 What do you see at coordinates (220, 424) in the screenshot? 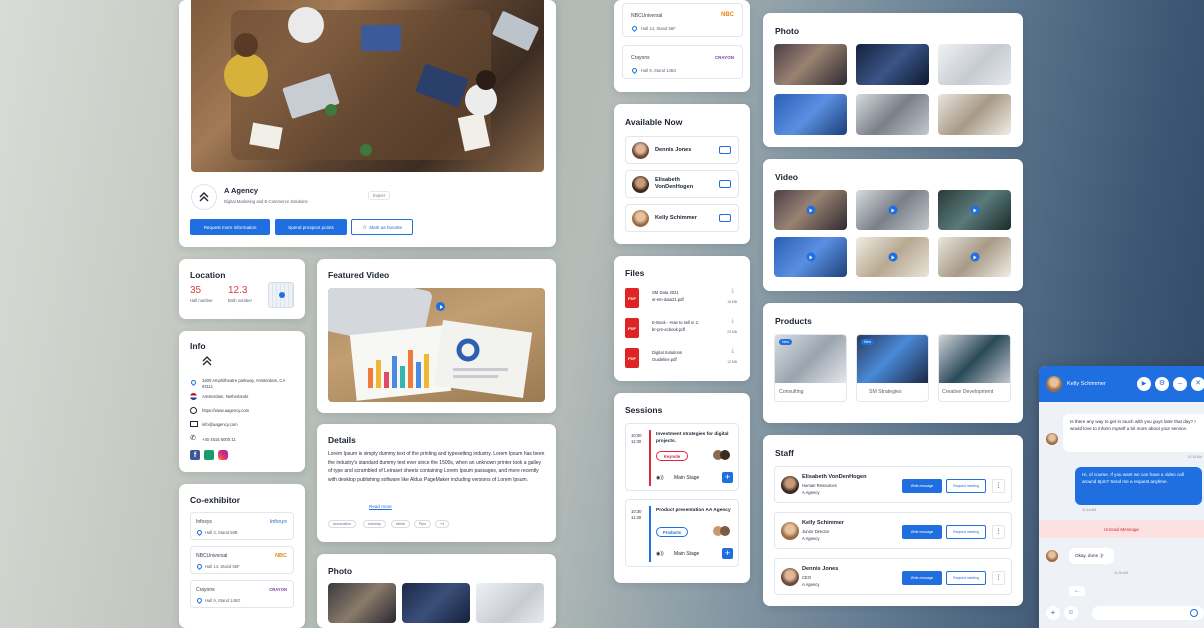
I see `info-email: info@aagency.com` at bounding box center [220, 424].